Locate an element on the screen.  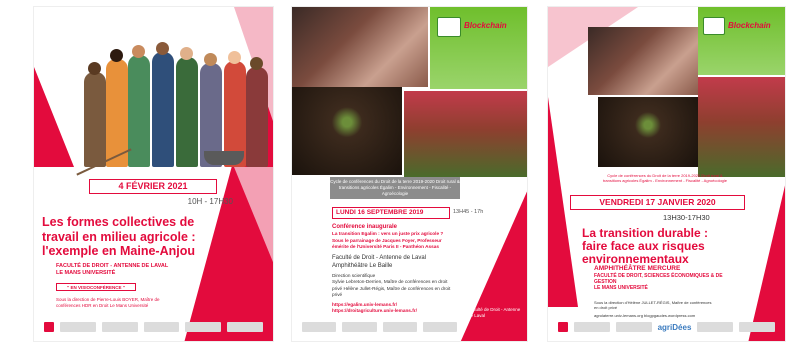
amphi-name: AMPHITHÉÂTRE MERCURE is located at coordinates (637, 268).